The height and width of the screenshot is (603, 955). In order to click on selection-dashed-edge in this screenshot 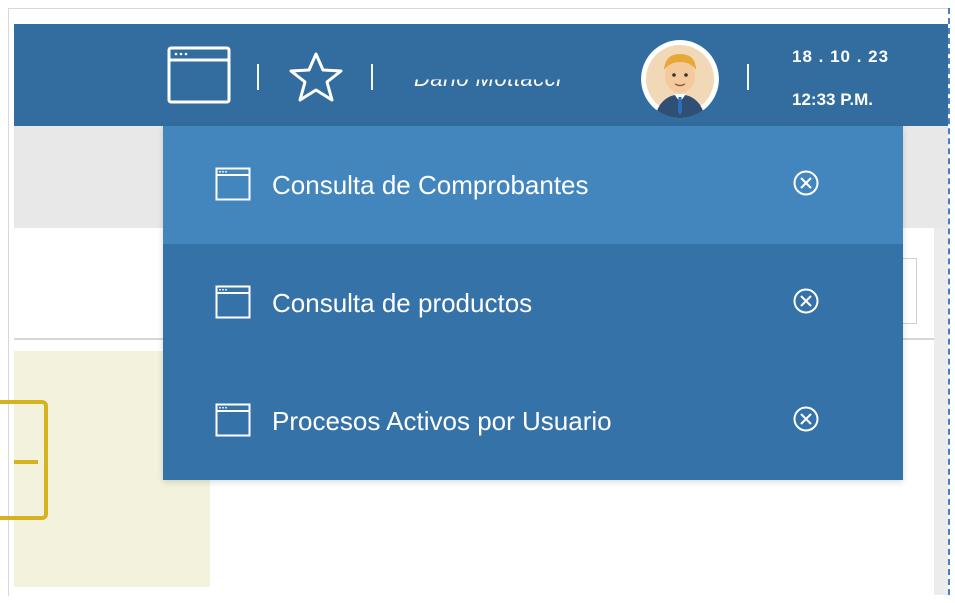, I will do `click(949, 301)`.